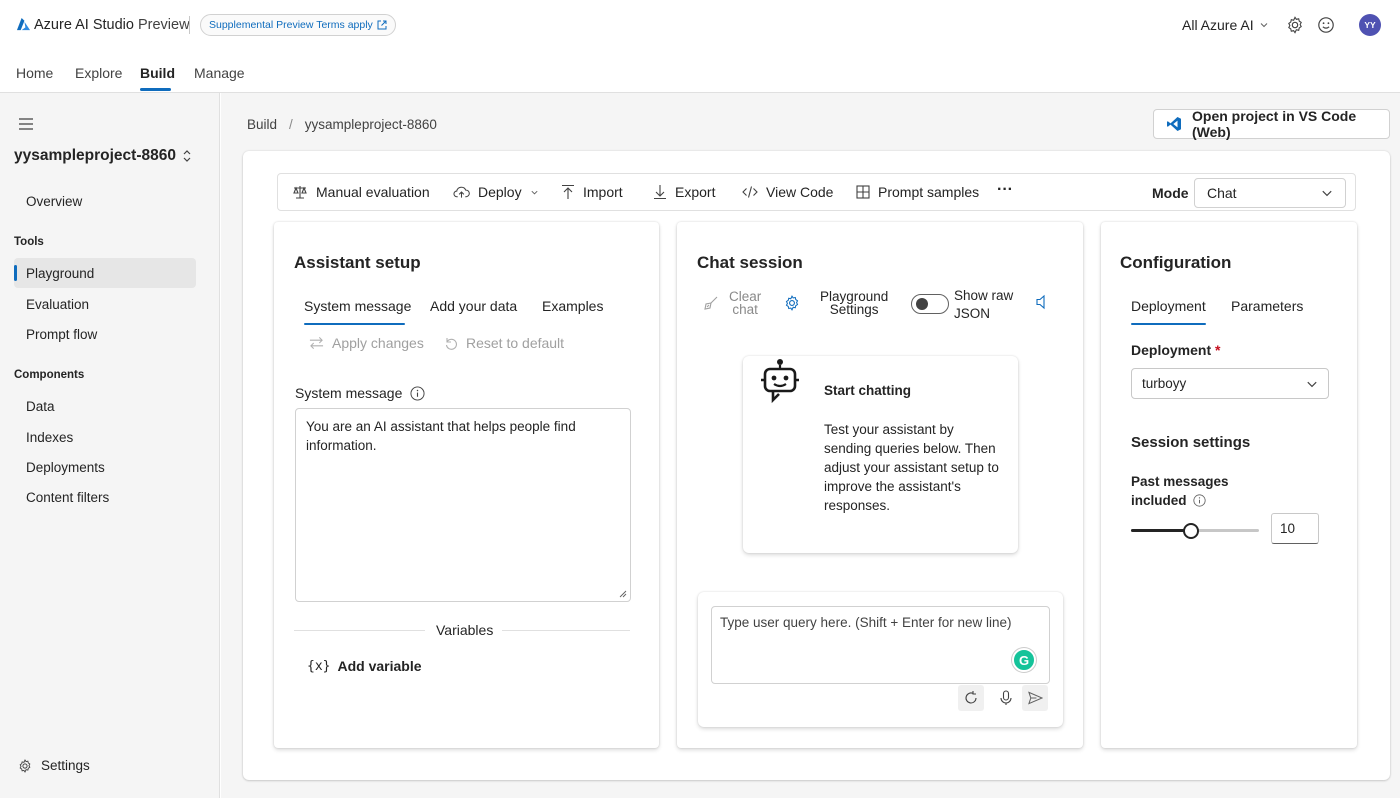 Image resolution: width=1400 pixels, height=798 pixels. Describe the element at coordinates (291, 25) in the screenshot. I see `preview-terms-label: Supplemental Preview Terms apply` at that location.